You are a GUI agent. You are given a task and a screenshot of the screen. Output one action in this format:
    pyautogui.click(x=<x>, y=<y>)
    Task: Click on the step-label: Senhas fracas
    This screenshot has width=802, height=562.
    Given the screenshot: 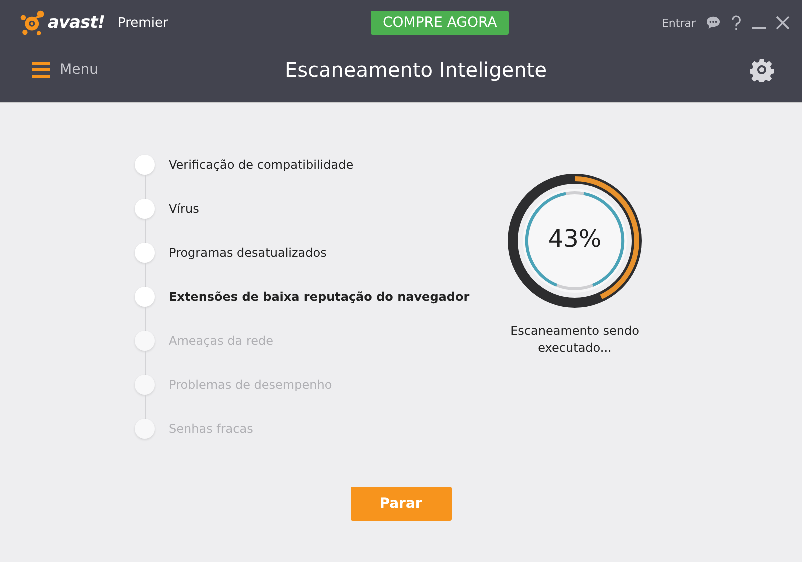 What is the action you would take?
    pyautogui.click(x=211, y=429)
    